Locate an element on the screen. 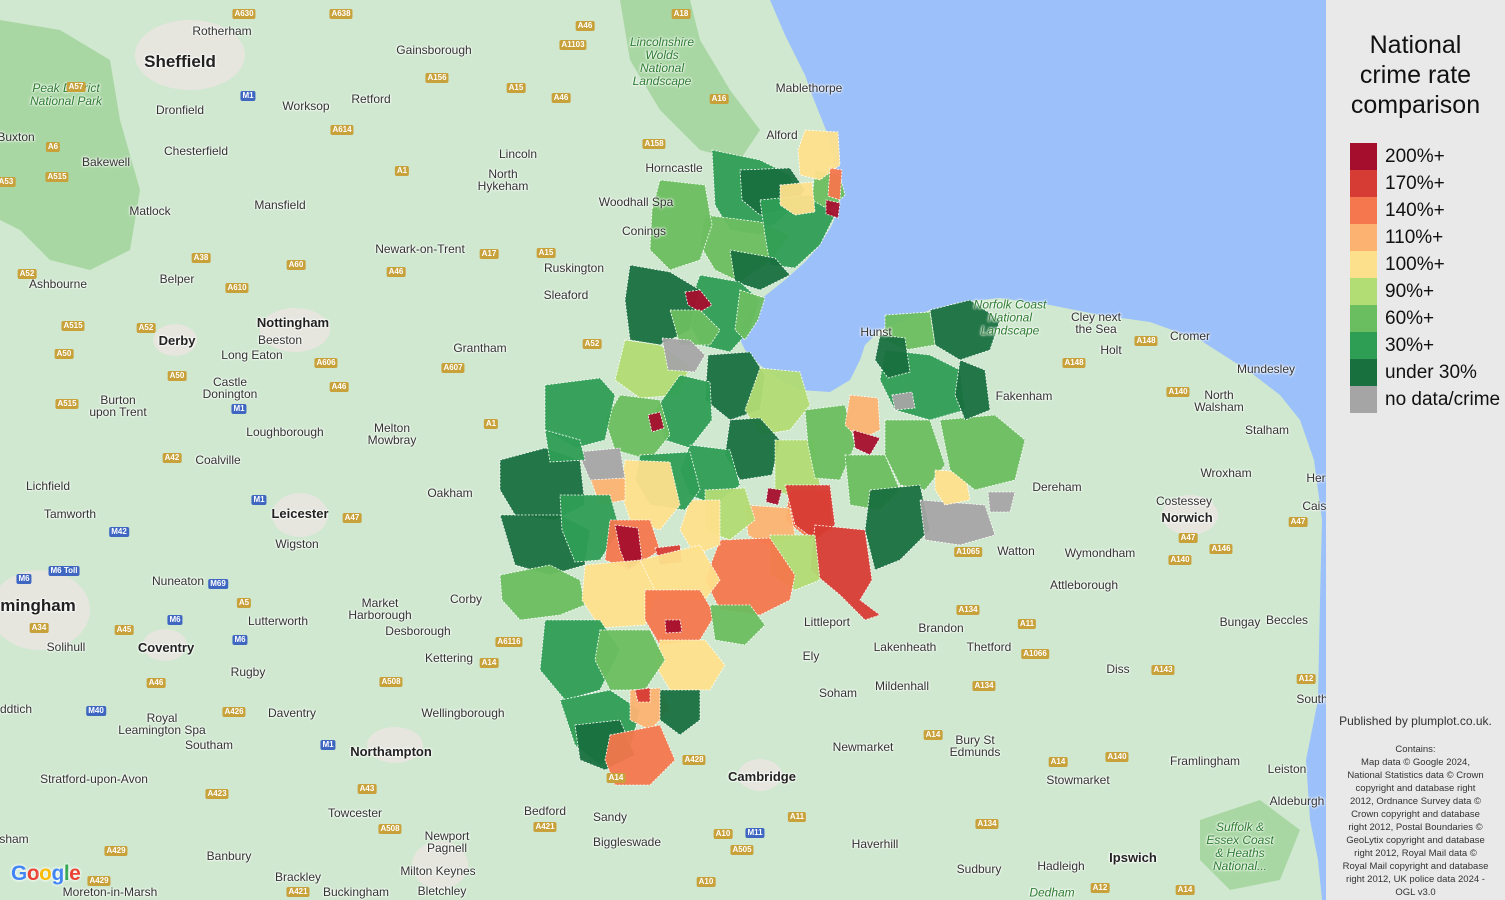  road-label: A1103 is located at coordinates (573, 45).